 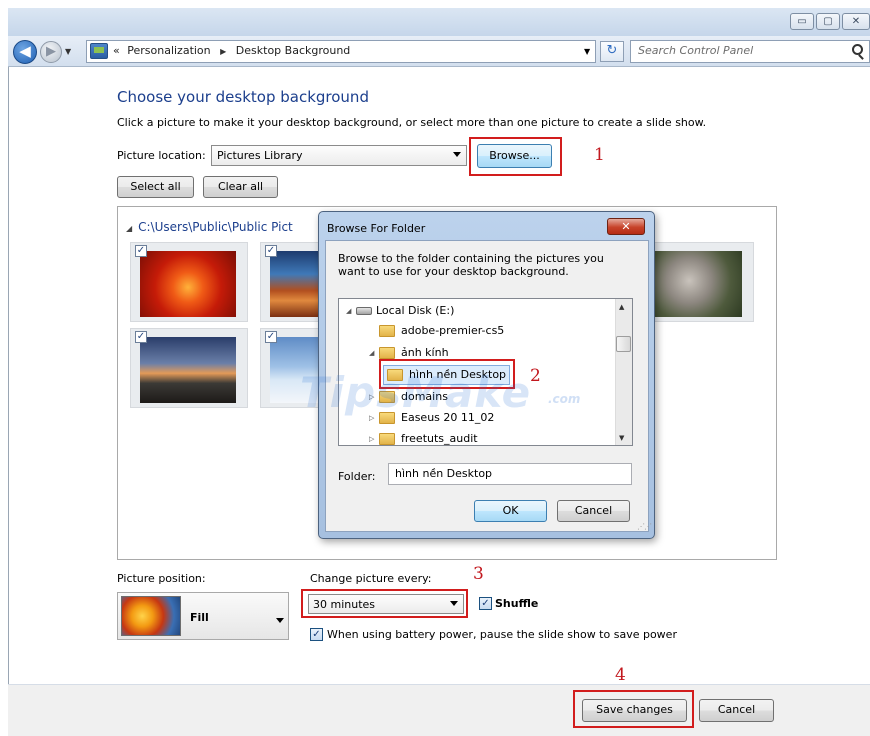 I want to click on picture-location-value: Pictures Library, so click(x=260, y=155).